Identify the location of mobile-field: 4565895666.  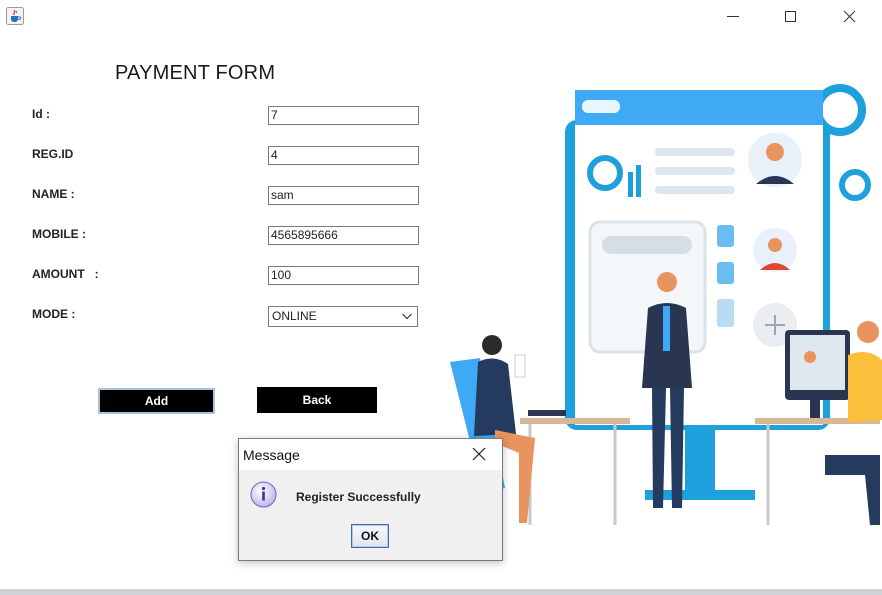
(343, 235).